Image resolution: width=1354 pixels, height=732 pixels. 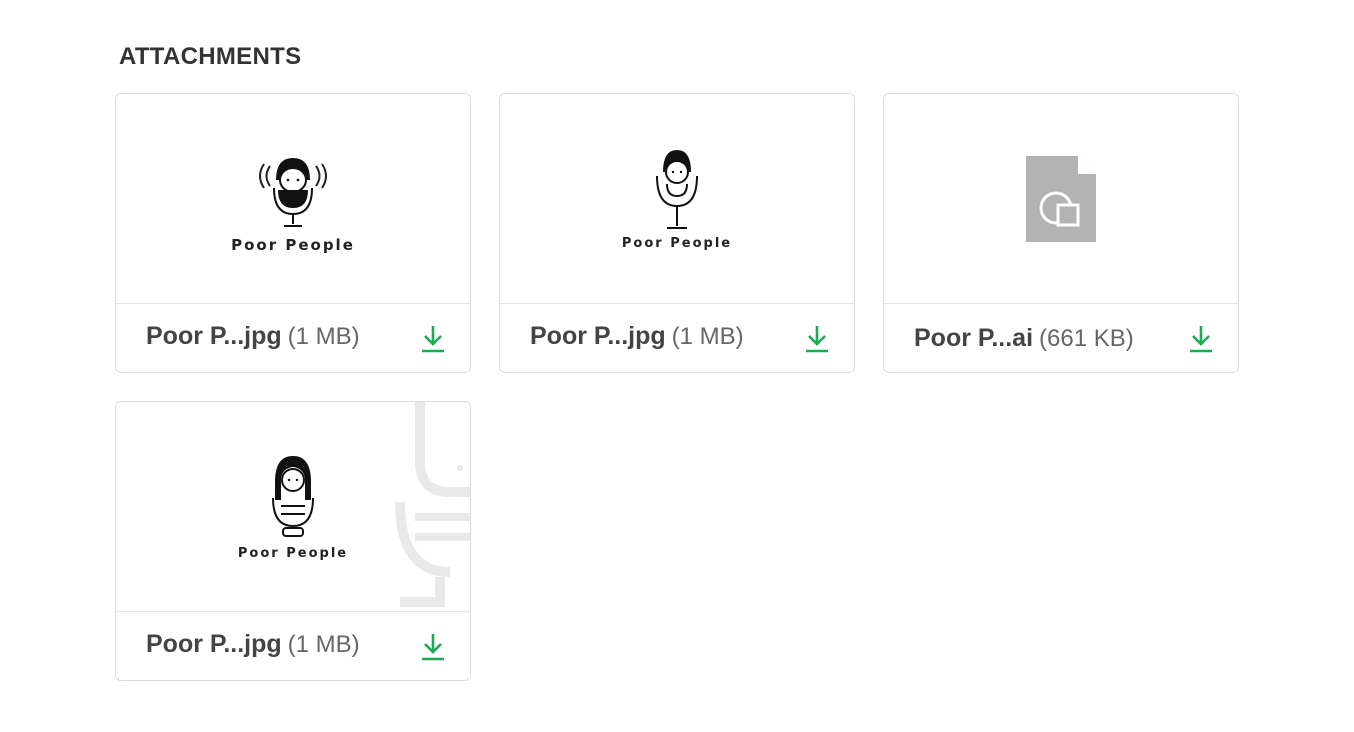 I want to click on attachment-thumbnail, so click(x=1061, y=198).